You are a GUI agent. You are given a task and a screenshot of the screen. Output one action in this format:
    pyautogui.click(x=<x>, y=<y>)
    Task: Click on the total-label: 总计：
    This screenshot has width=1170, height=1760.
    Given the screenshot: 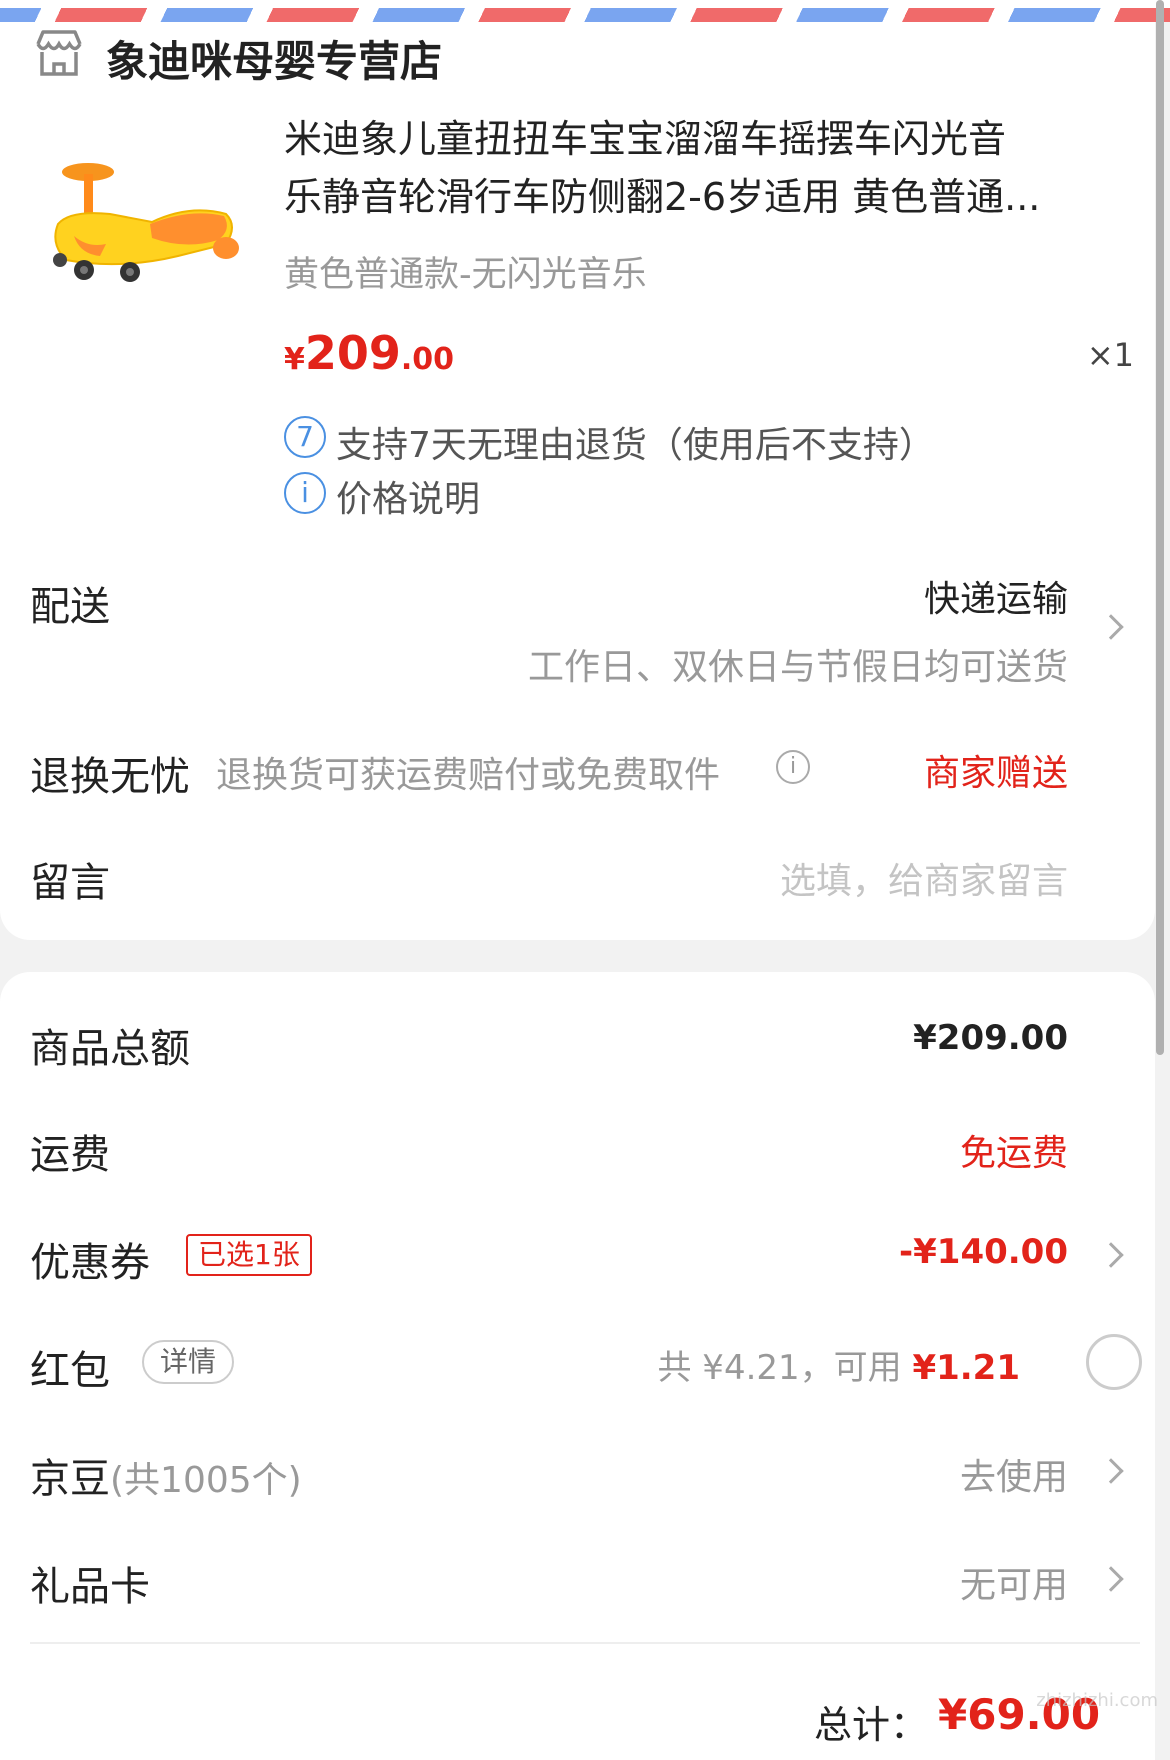 What is the action you would take?
    pyautogui.click(x=871, y=1725)
    